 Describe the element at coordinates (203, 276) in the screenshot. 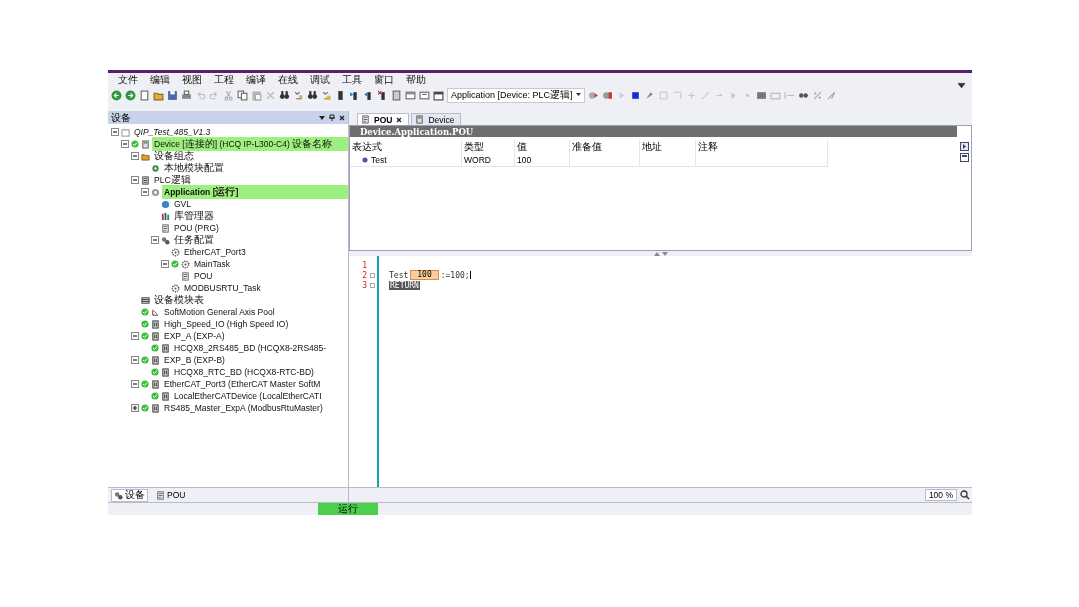

I see `tree-item: POU` at that location.